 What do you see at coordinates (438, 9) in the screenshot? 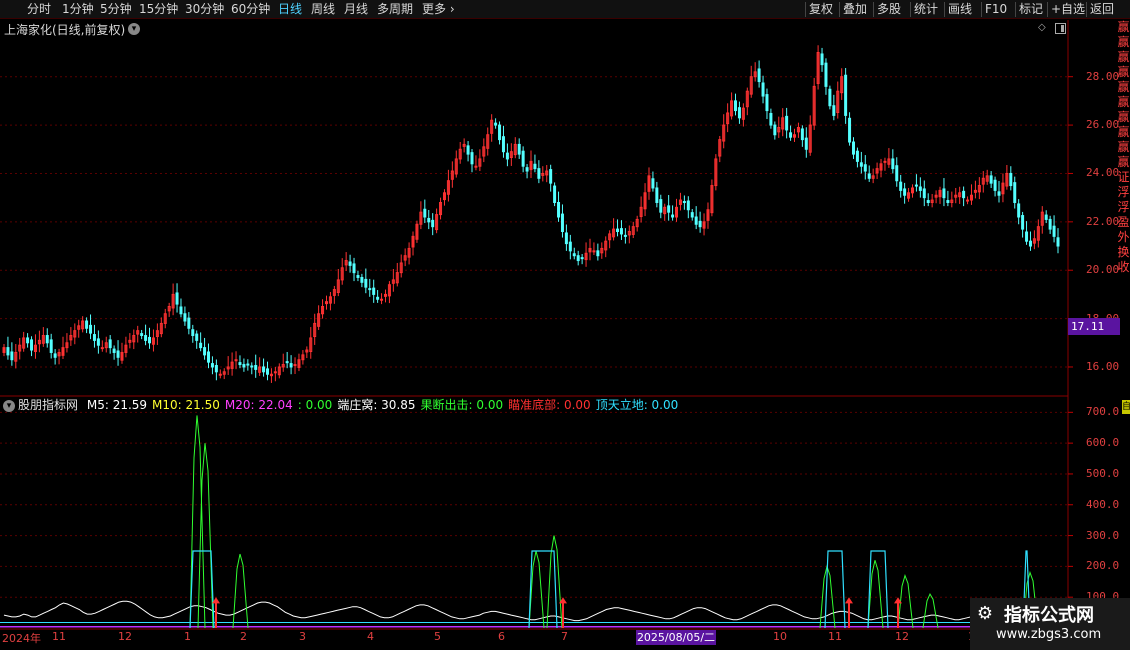
I see `period-tab-10: 更多 ›` at bounding box center [438, 9].